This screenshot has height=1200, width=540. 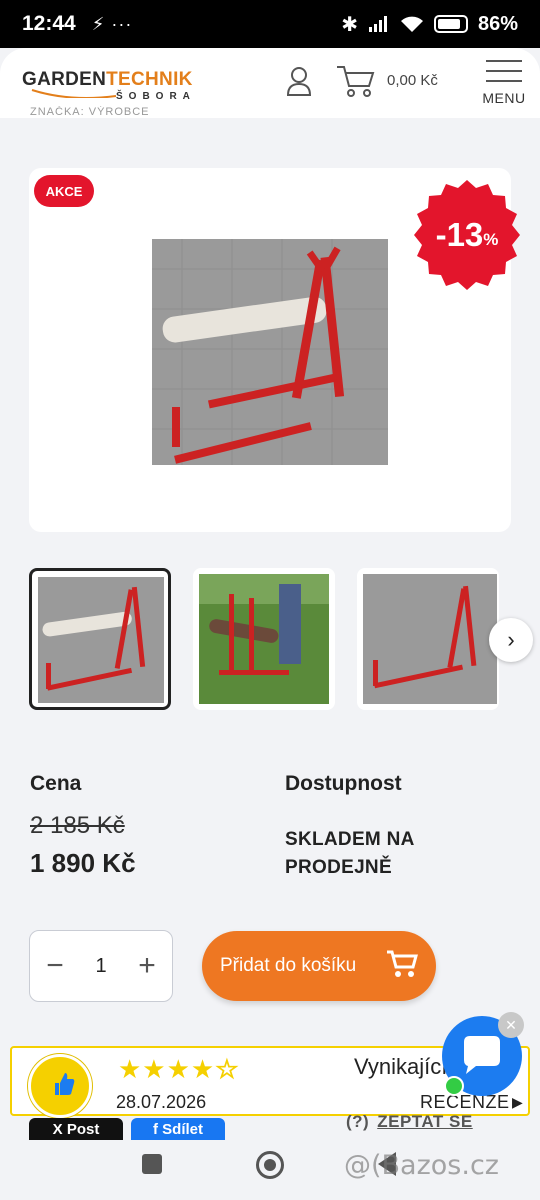 I want to click on discount-unit: %, so click(x=491, y=239).